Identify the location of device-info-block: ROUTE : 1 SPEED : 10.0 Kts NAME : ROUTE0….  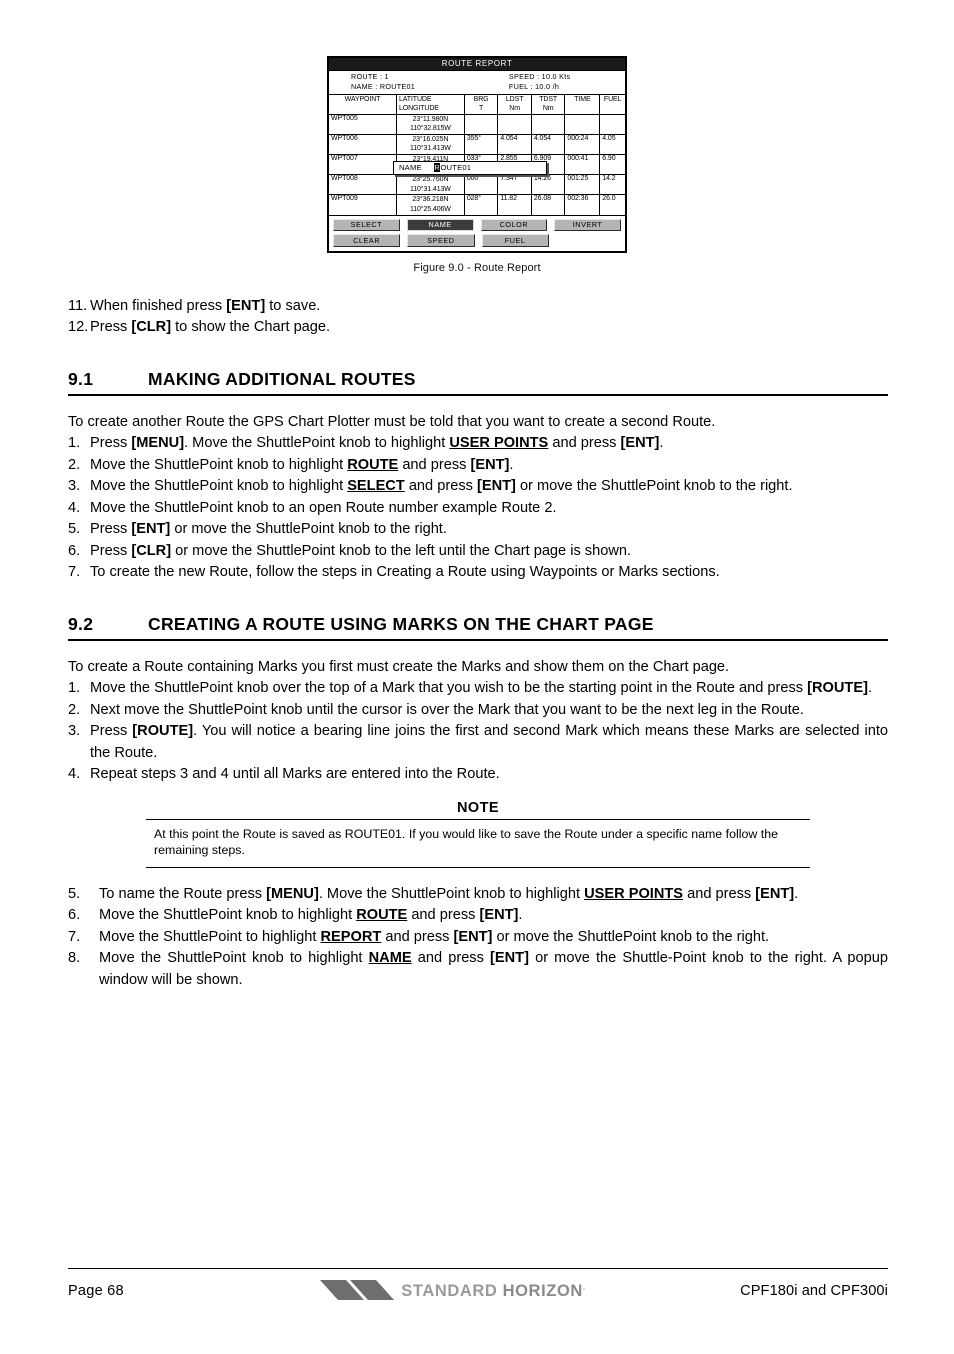
(477, 83).